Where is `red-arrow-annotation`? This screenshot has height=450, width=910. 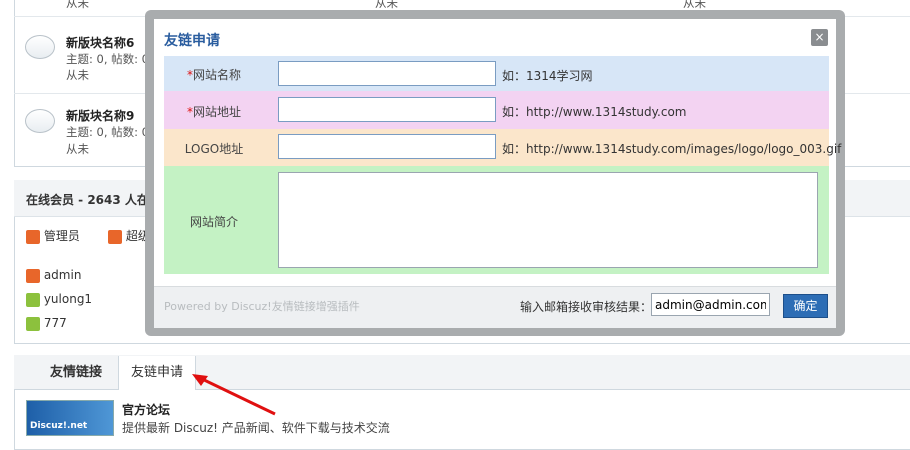
red-arrow-annotation is located at coordinates (234, 395).